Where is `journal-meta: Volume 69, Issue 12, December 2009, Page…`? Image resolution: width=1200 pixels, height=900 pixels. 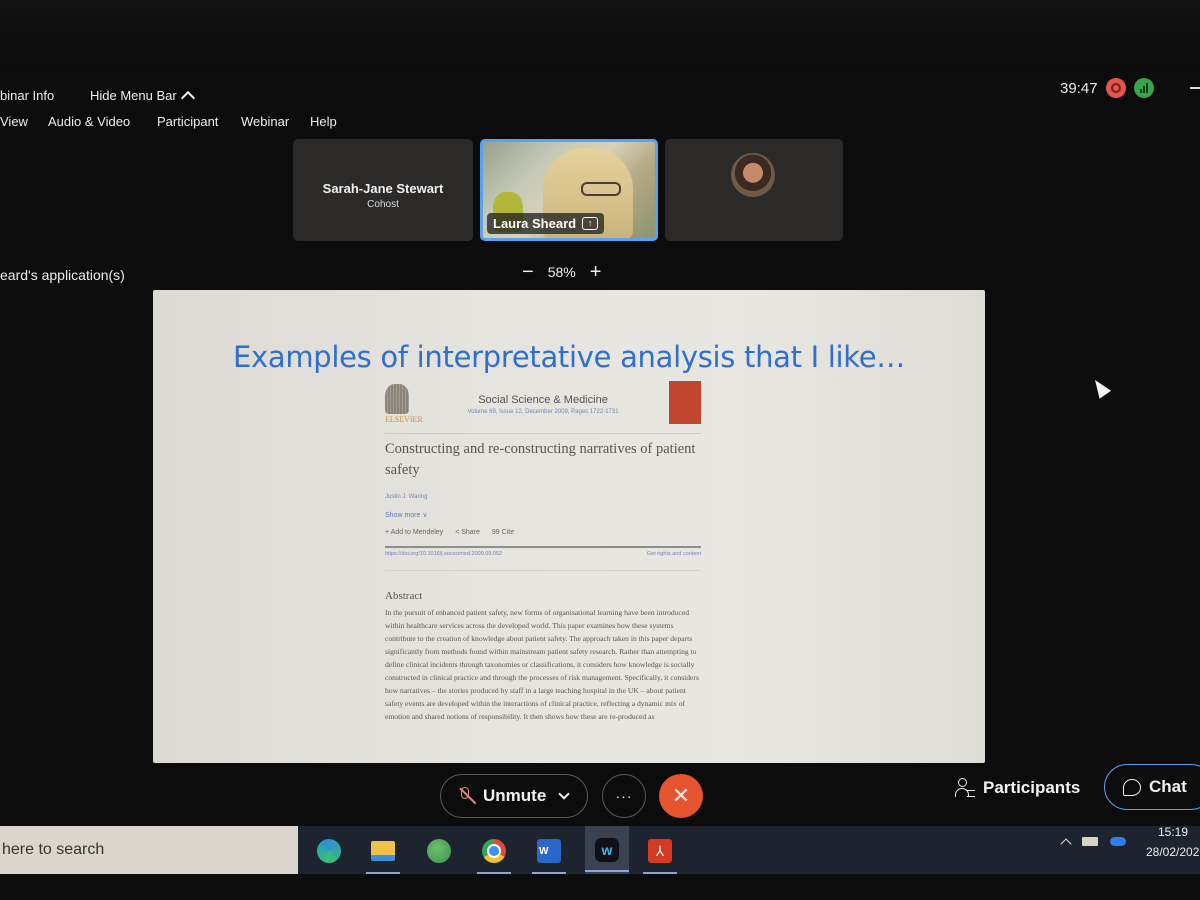 journal-meta: Volume 69, Issue 12, December 2009, Page… is located at coordinates (543, 412).